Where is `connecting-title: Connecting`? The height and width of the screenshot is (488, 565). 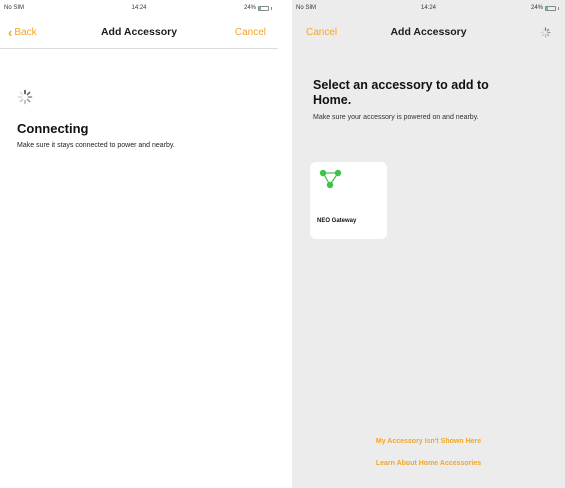
connecting-title: Connecting is located at coordinates (53, 128).